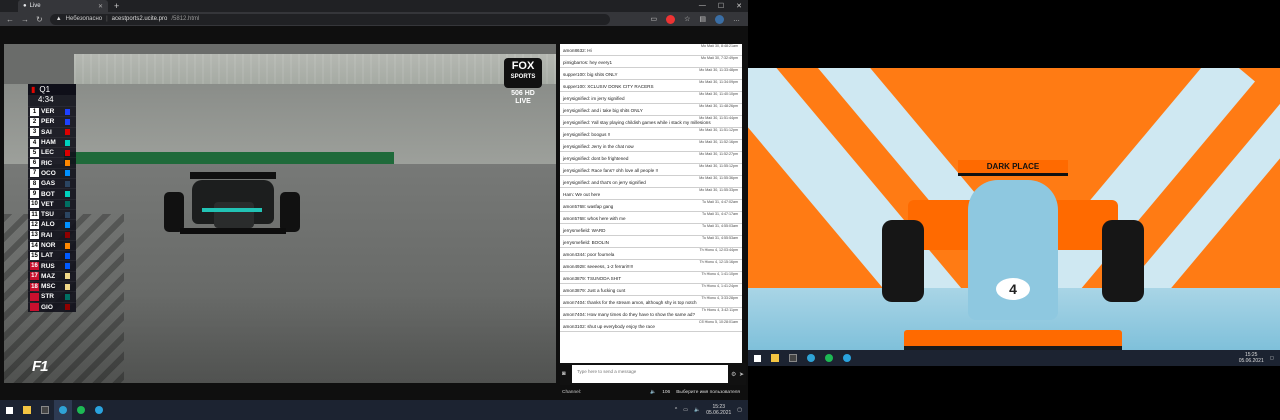  Describe the element at coordinates (34, 296) in the screenshot. I see `timing-position` at that location.